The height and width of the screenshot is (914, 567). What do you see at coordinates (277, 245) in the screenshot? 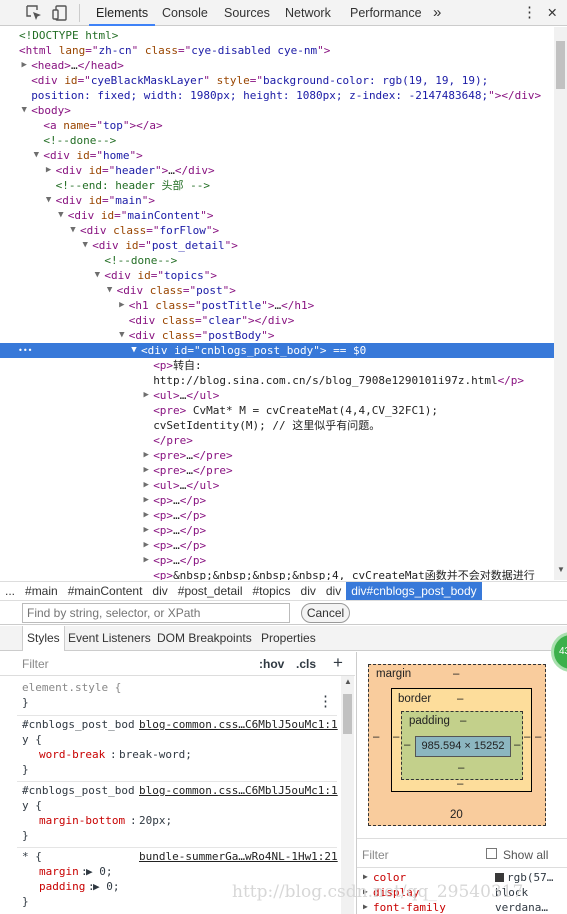
I see `dom-node: ▼ <div id="post_detail">` at bounding box center [277, 245].